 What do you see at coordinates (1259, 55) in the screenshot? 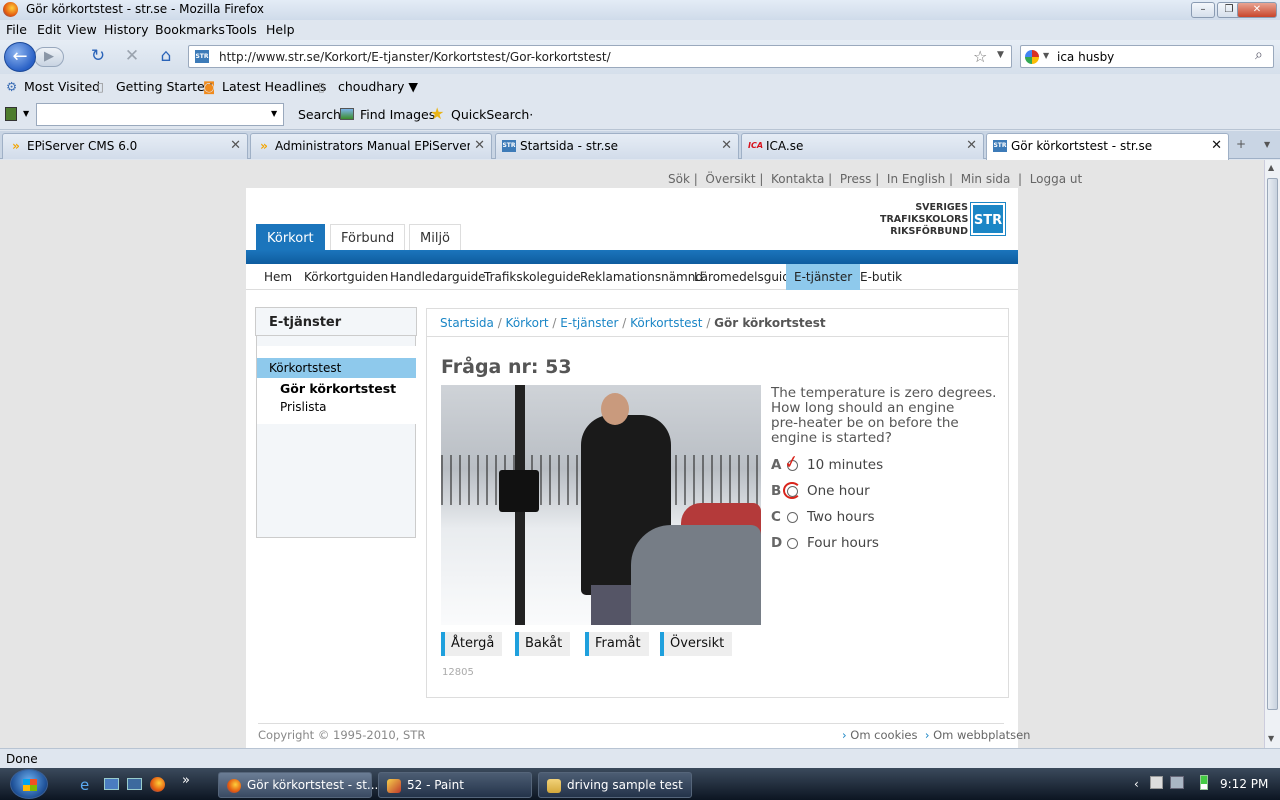
I see `search-icon: ⌕` at bounding box center [1259, 55].